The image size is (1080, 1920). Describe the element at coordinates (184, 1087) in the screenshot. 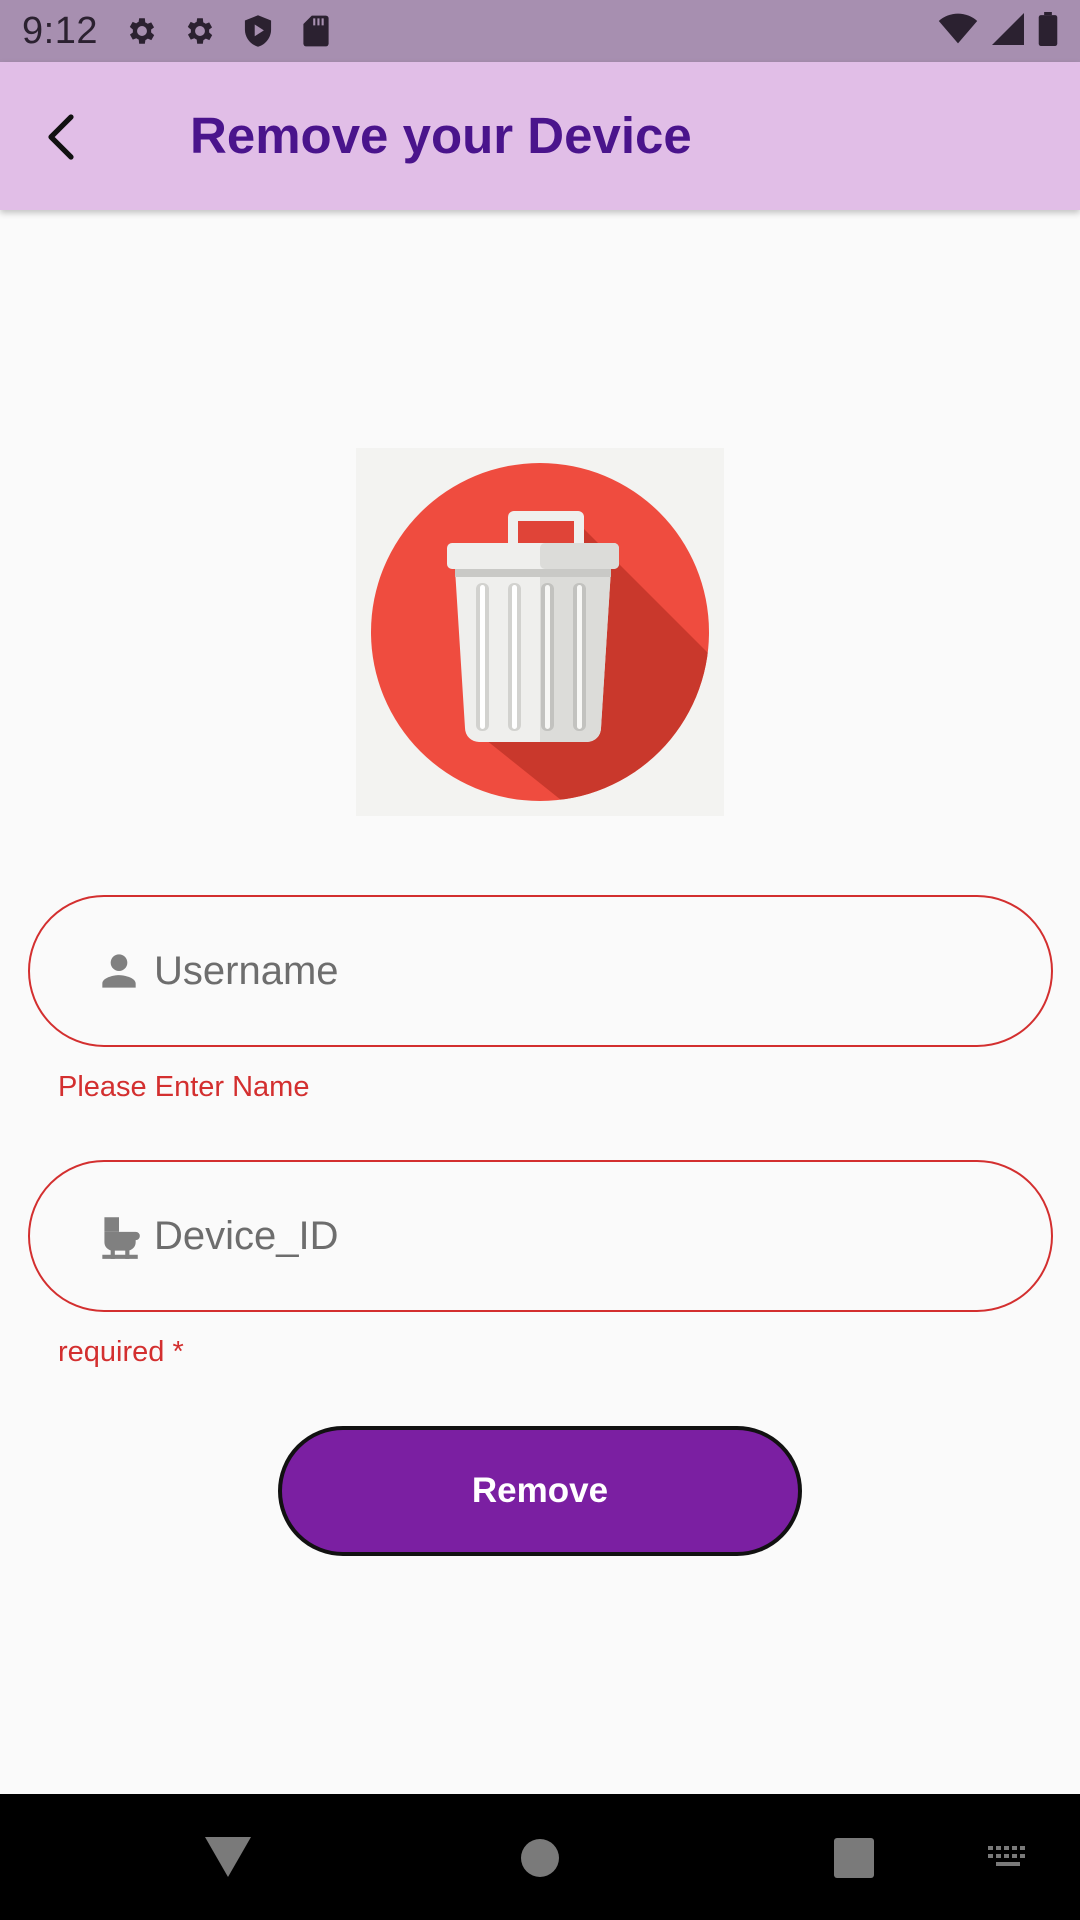

I see `username-error: Please Enter Name` at that location.